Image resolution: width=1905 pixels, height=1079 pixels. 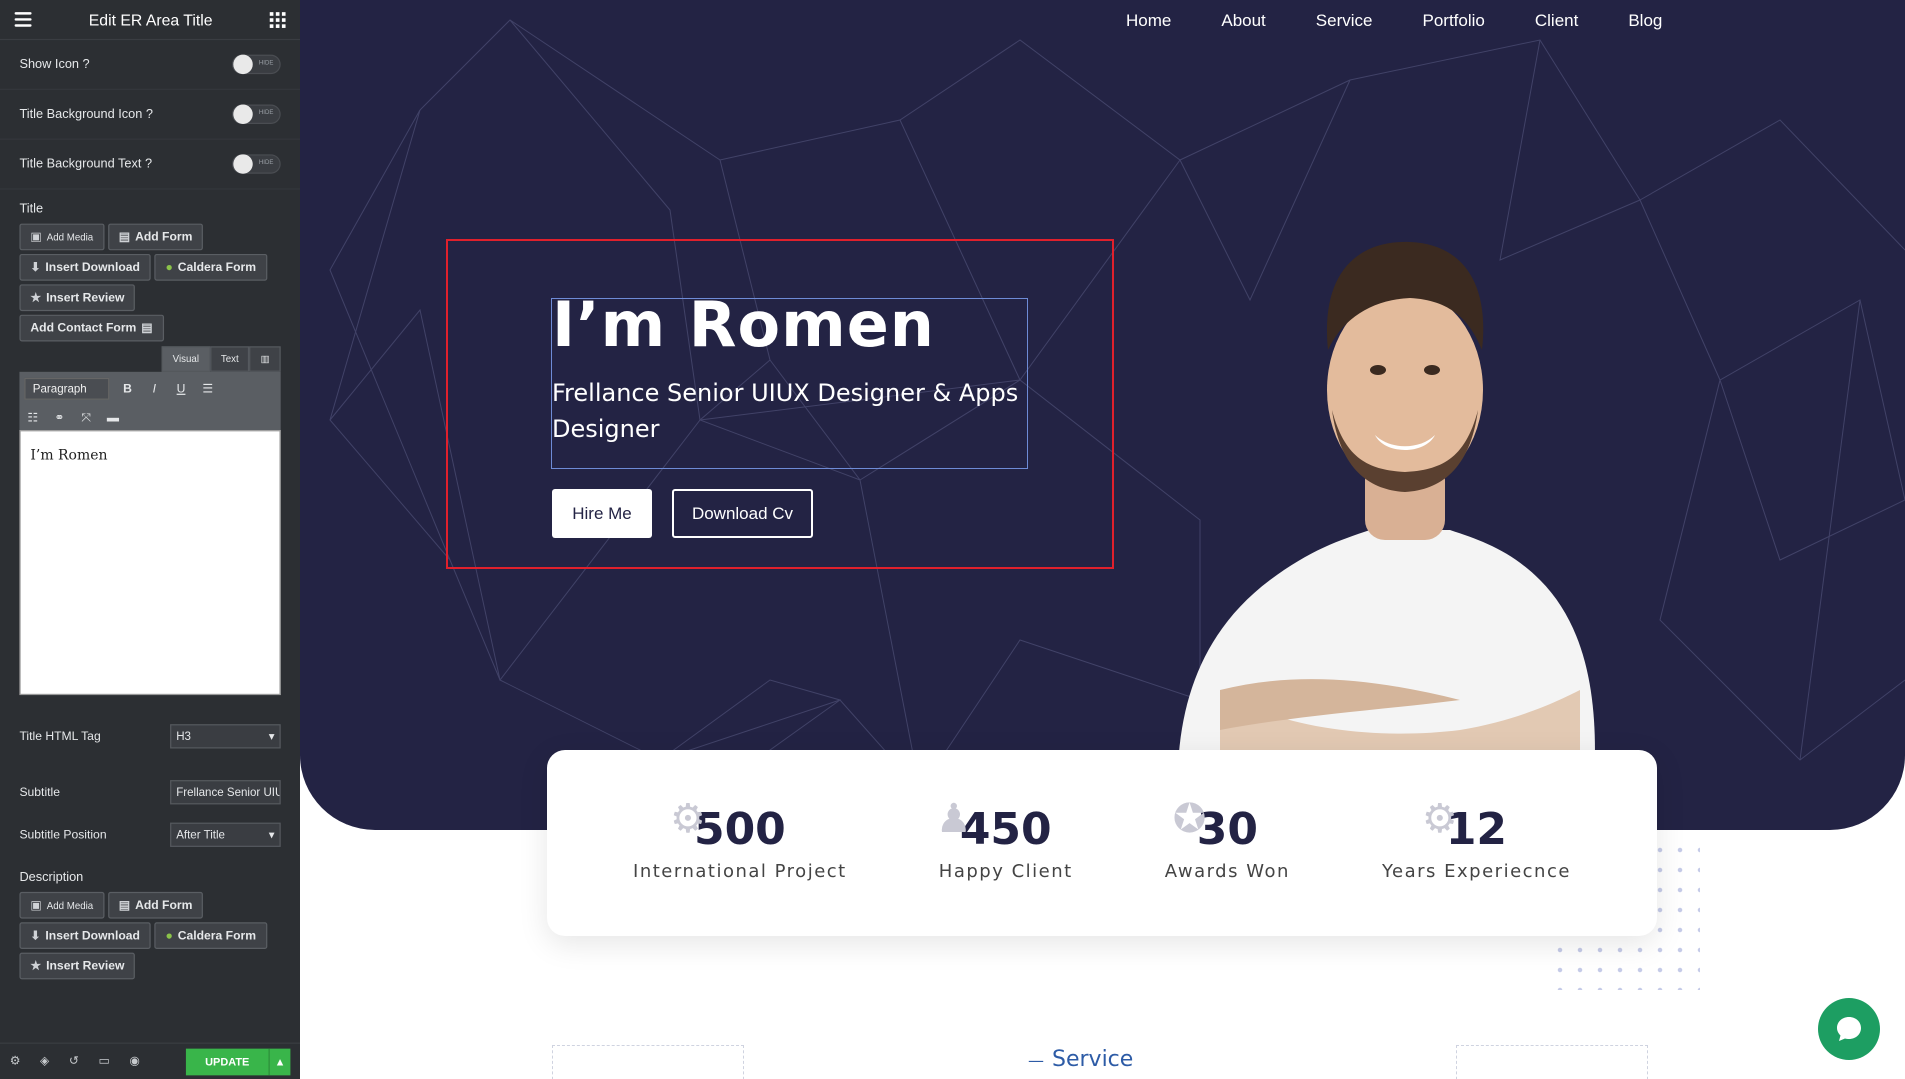 What do you see at coordinates (150, 563) in the screenshot?
I see `title-editor-textarea: I’m Romen` at bounding box center [150, 563].